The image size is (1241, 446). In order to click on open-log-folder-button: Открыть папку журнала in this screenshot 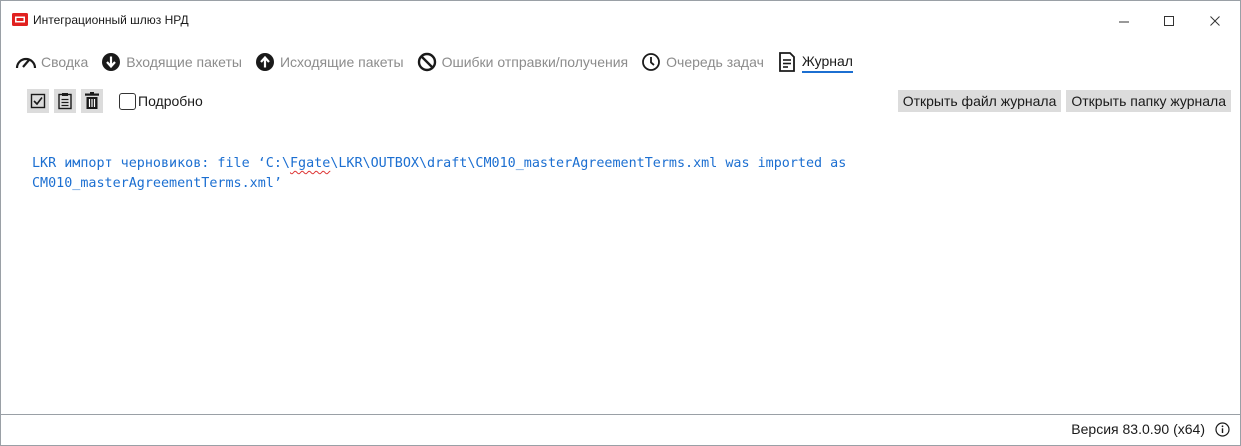, I will do `click(1148, 101)`.